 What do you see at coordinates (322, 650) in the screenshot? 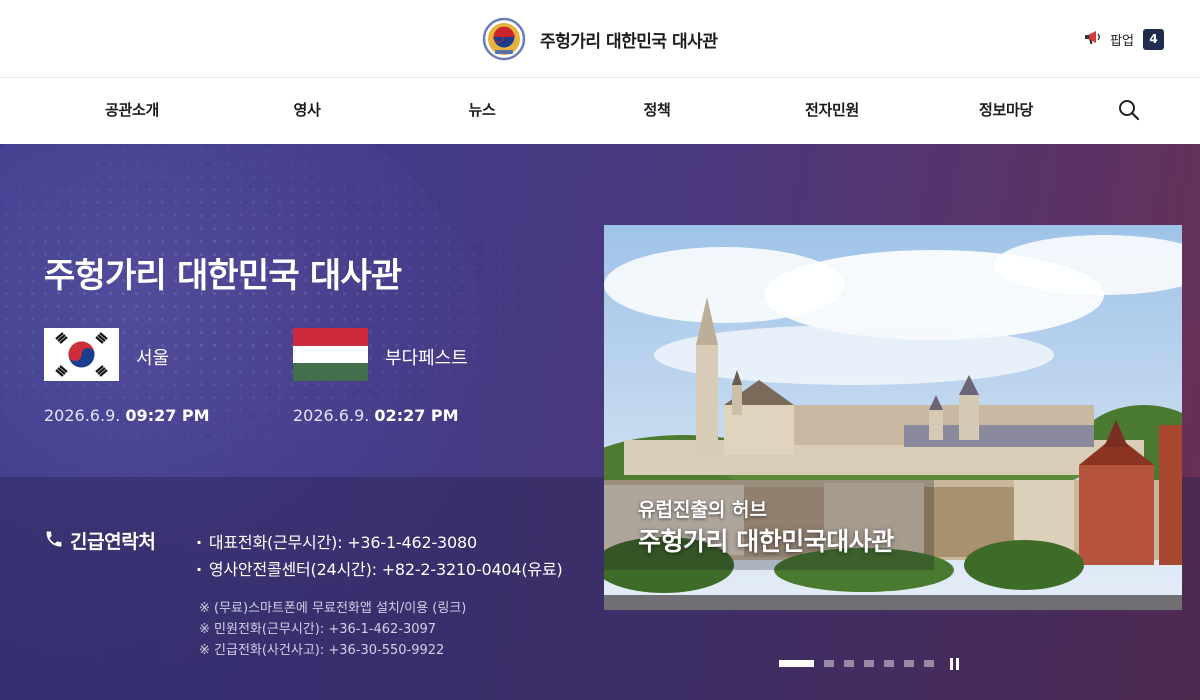
I see `contact-note-emergency-phone: ※ 긴급전화(사건사고): +36-30-550-9922` at bounding box center [322, 650].